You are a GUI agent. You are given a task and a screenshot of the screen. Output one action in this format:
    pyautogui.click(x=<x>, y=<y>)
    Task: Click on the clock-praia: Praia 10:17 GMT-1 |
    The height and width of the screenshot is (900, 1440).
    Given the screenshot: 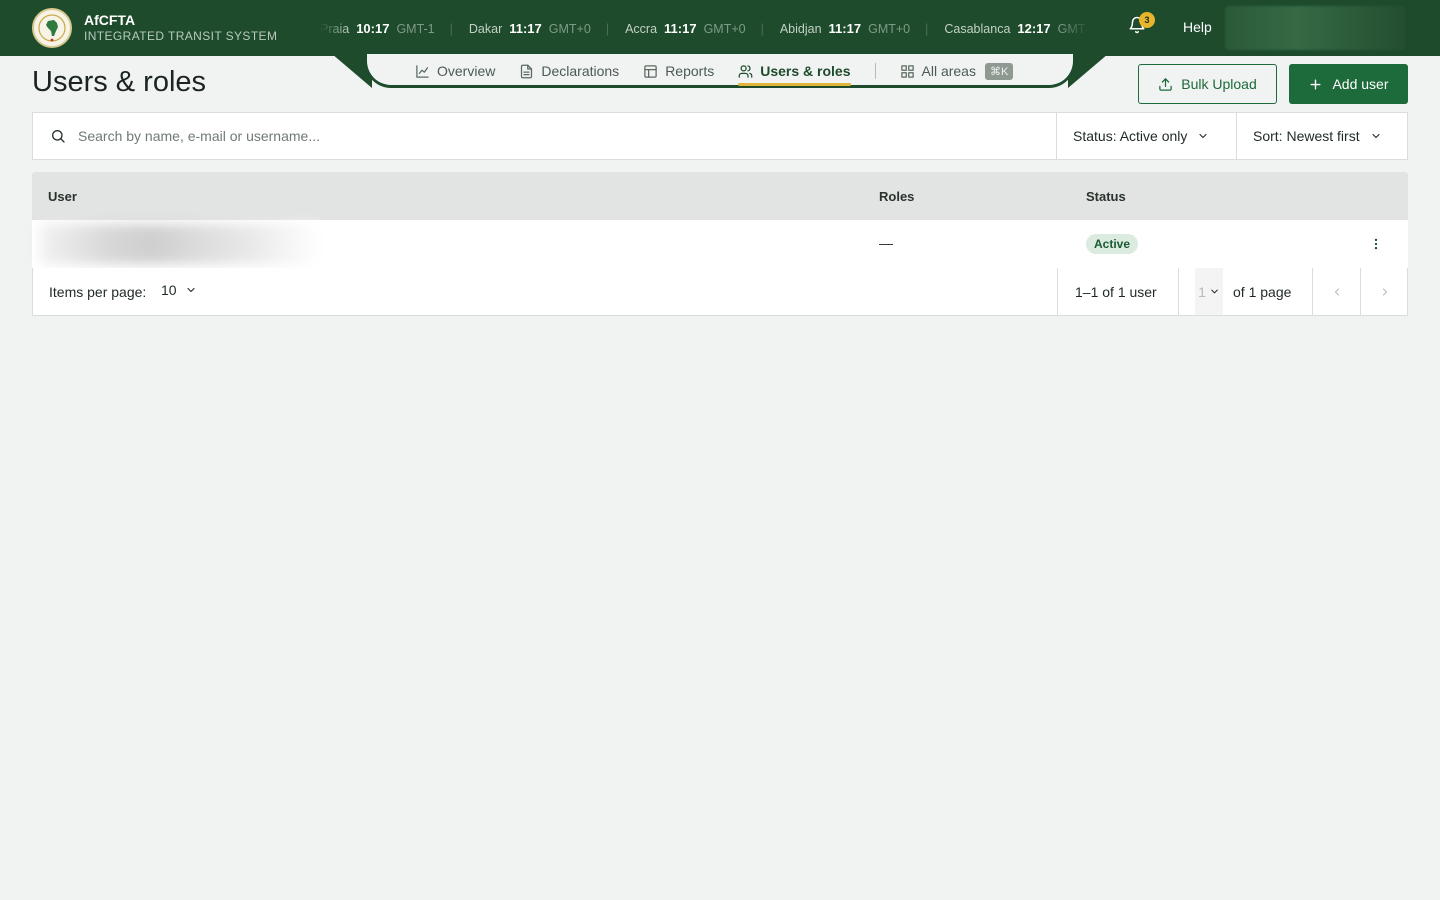 What is the action you would take?
    pyautogui.click(x=386, y=28)
    